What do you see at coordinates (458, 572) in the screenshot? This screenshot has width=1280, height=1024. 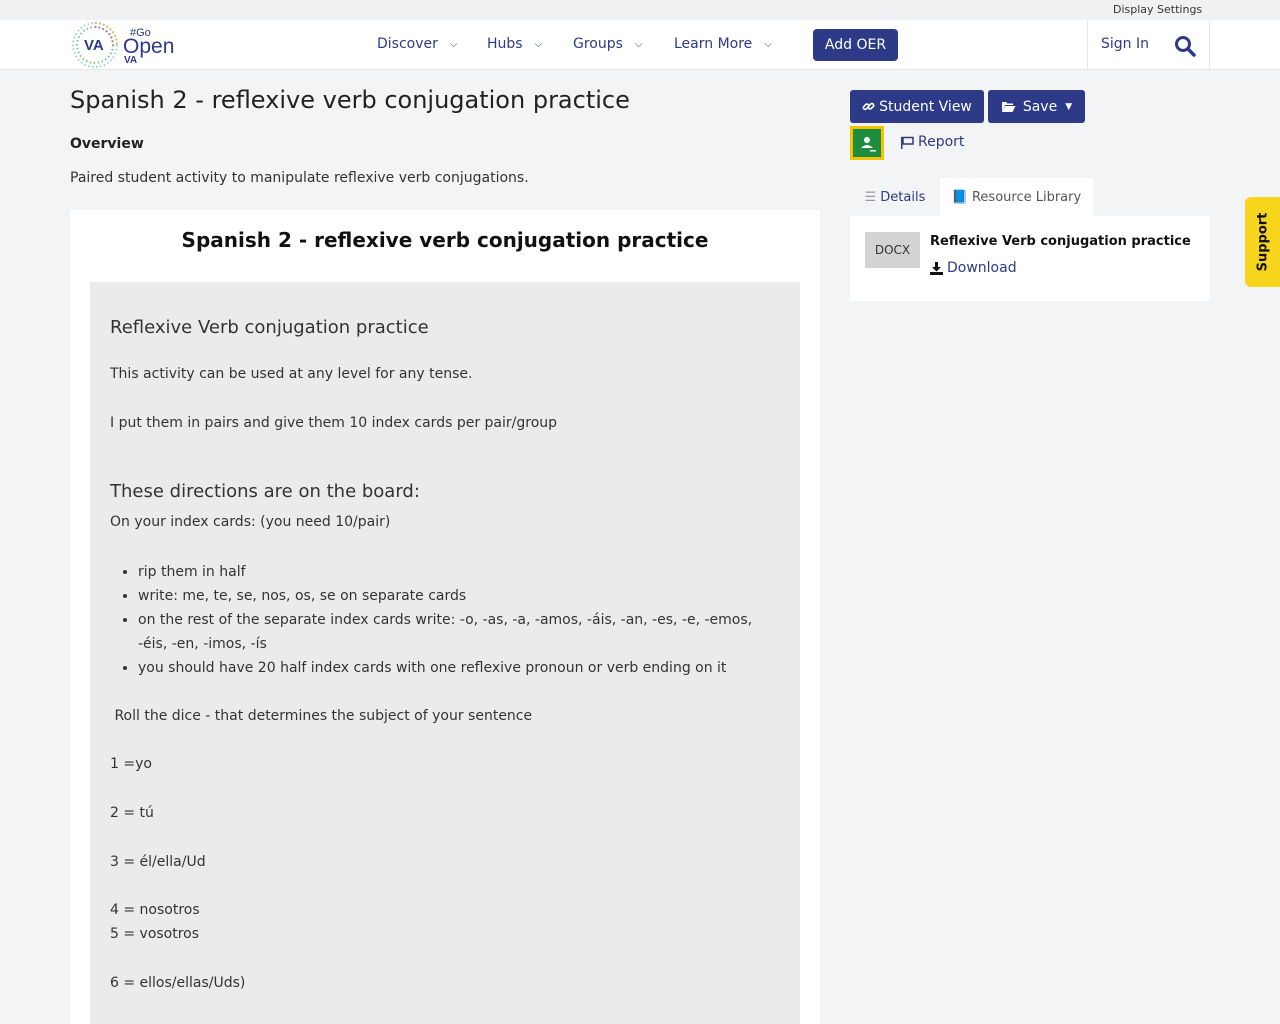 I see `list-item: rip them in half` at bounding box center [458, 572].